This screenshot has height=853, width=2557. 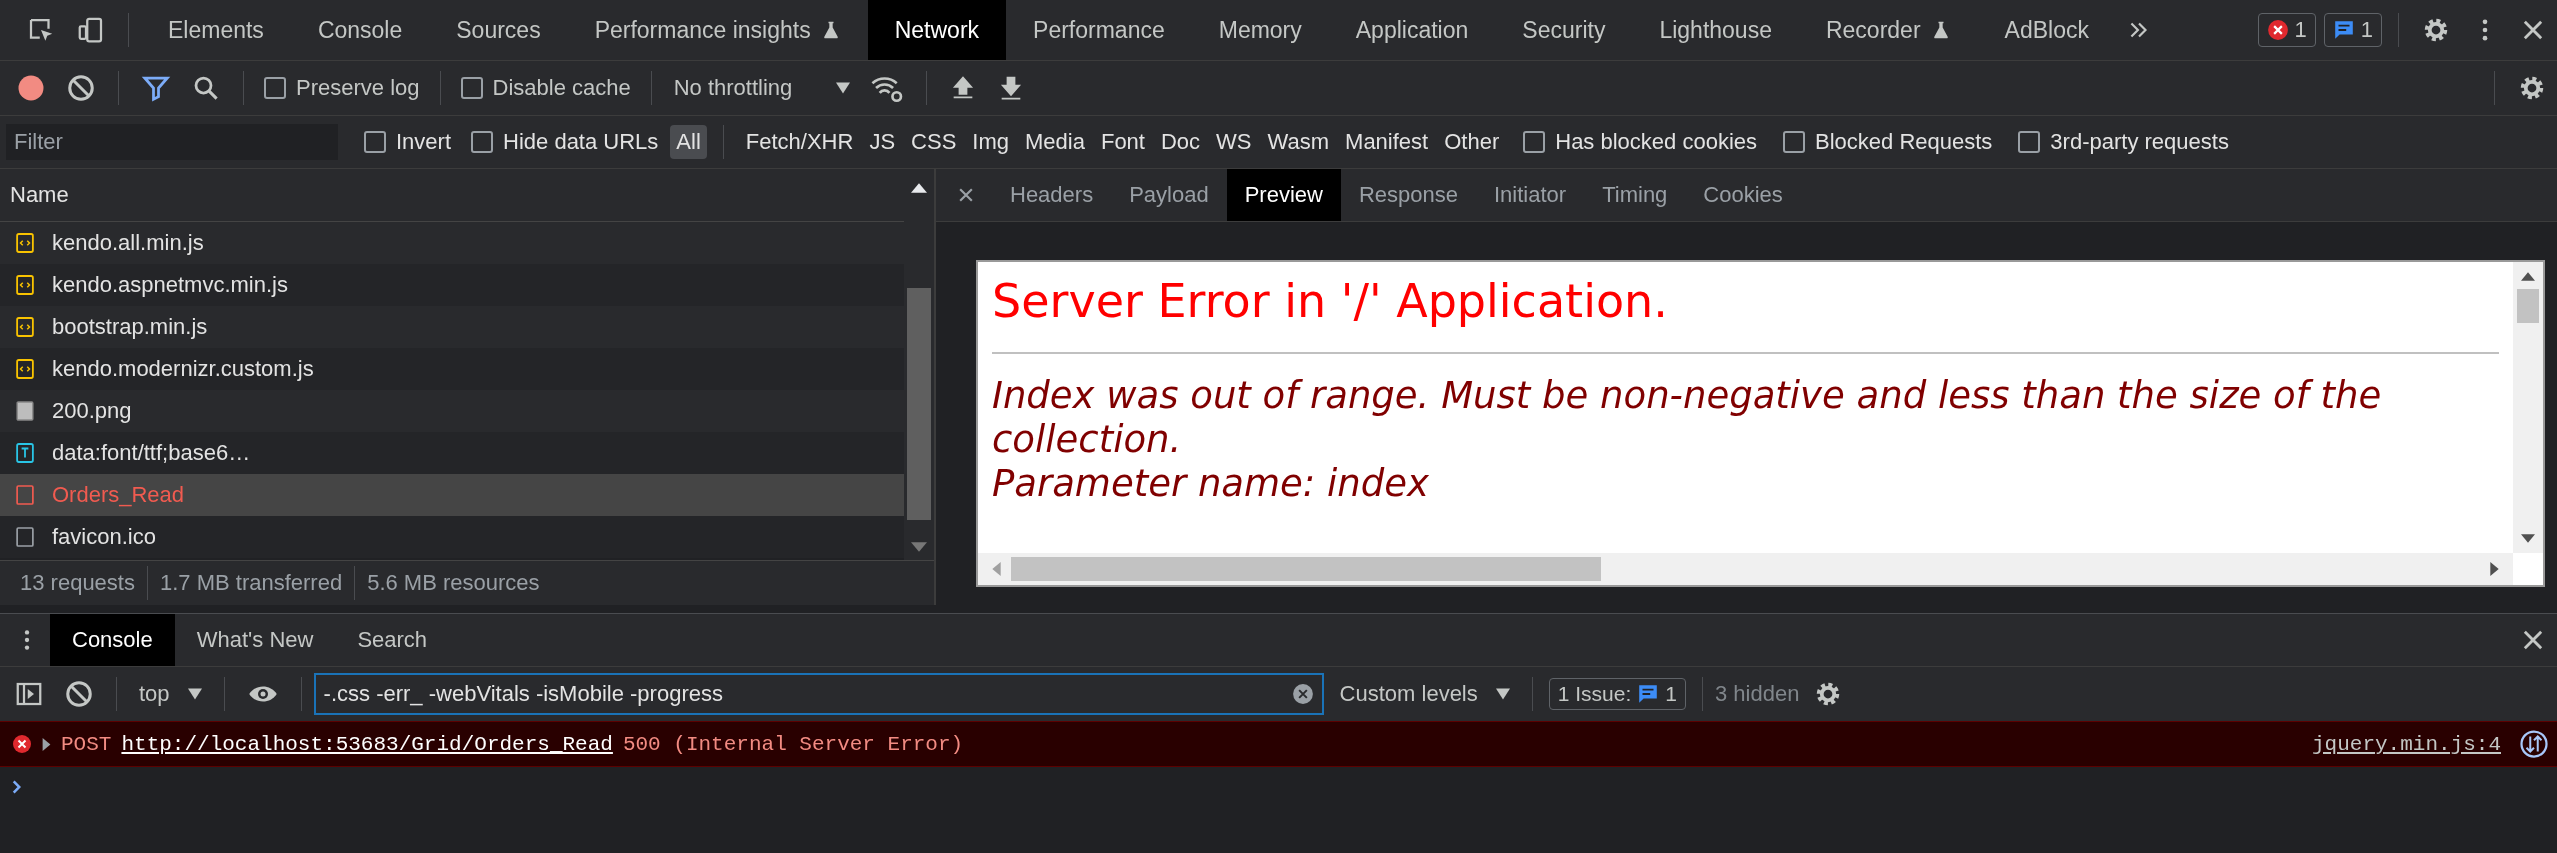 What do you see at coordinates (1298, 142) in the screenshot?
I see `type-filter: Wasm` at bounding box center [1298, 142].